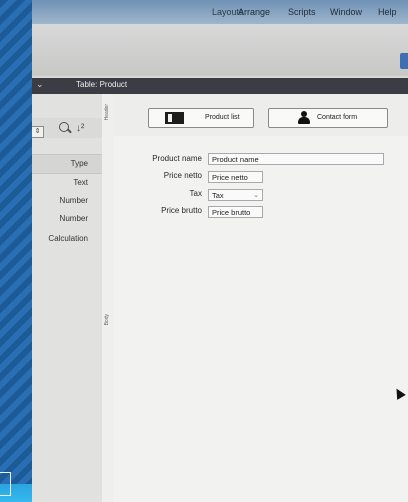  Describe the element at coordinates (296, 159) in the screenshot. I see `product-name-field: Product name` at that location.